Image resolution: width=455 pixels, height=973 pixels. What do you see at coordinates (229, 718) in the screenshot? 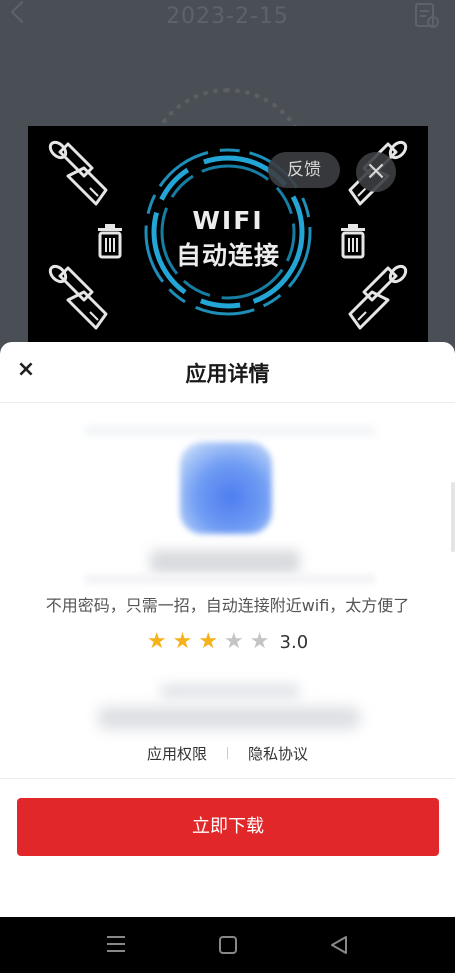
I see `version-info-redacted` at bounding box center [229, 718].